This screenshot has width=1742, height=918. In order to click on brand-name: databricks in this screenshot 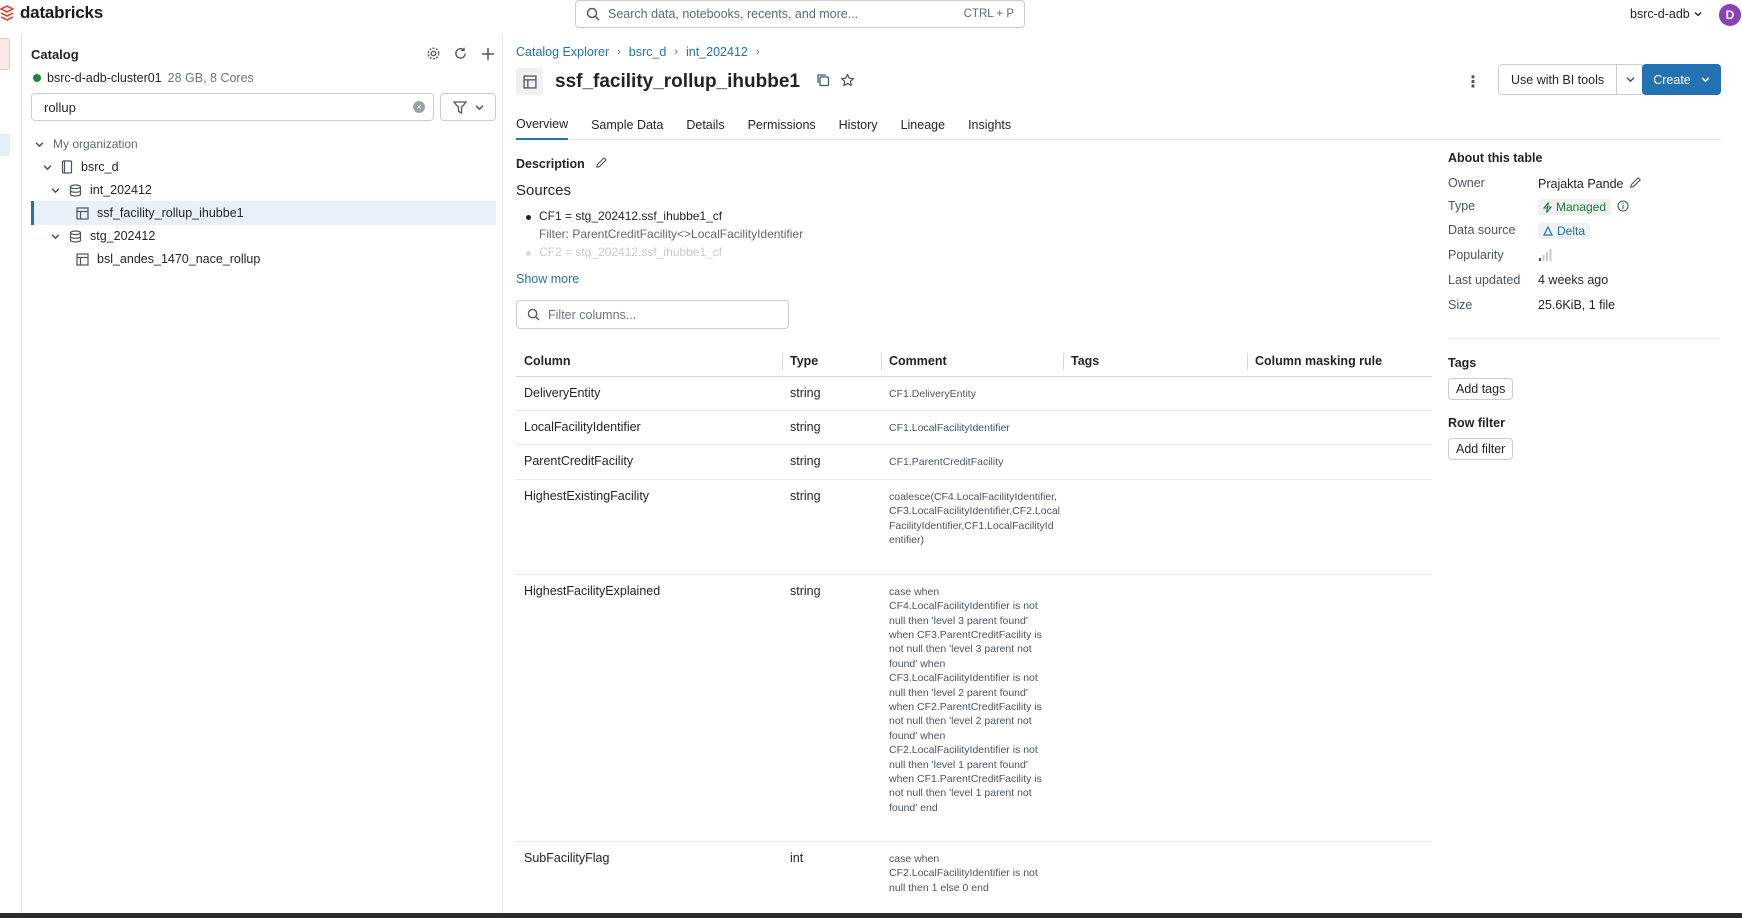, I will do `click(62, 12)`.